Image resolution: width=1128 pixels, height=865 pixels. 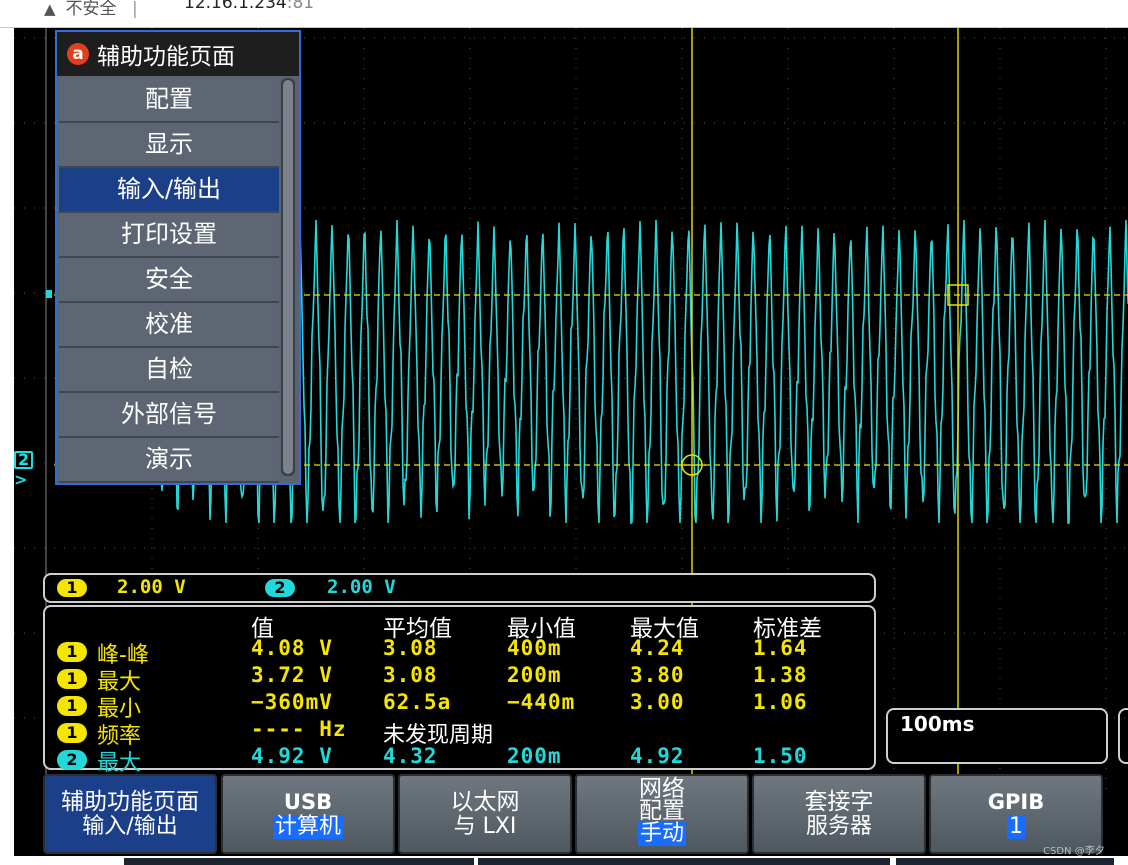 I want to click on meas-std: 1.06, so click(x=780, y=702).